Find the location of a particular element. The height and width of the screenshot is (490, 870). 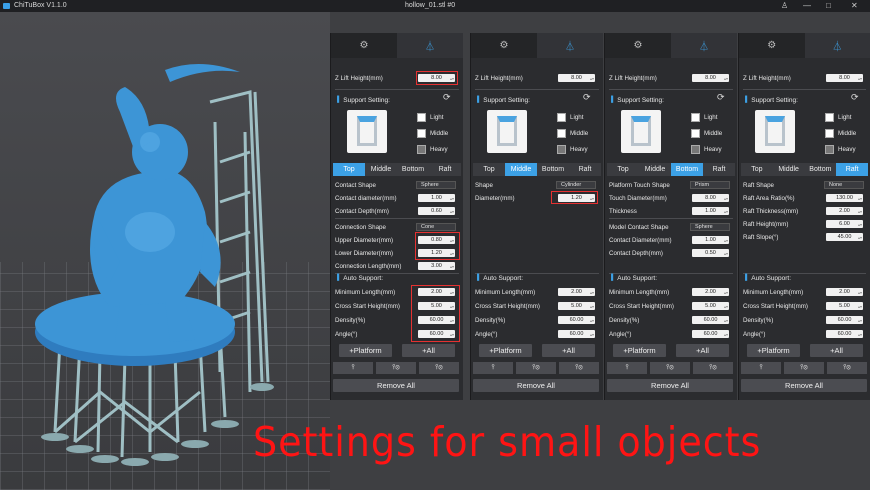

raft-shape-select: None is located at coordinates (844, 185).